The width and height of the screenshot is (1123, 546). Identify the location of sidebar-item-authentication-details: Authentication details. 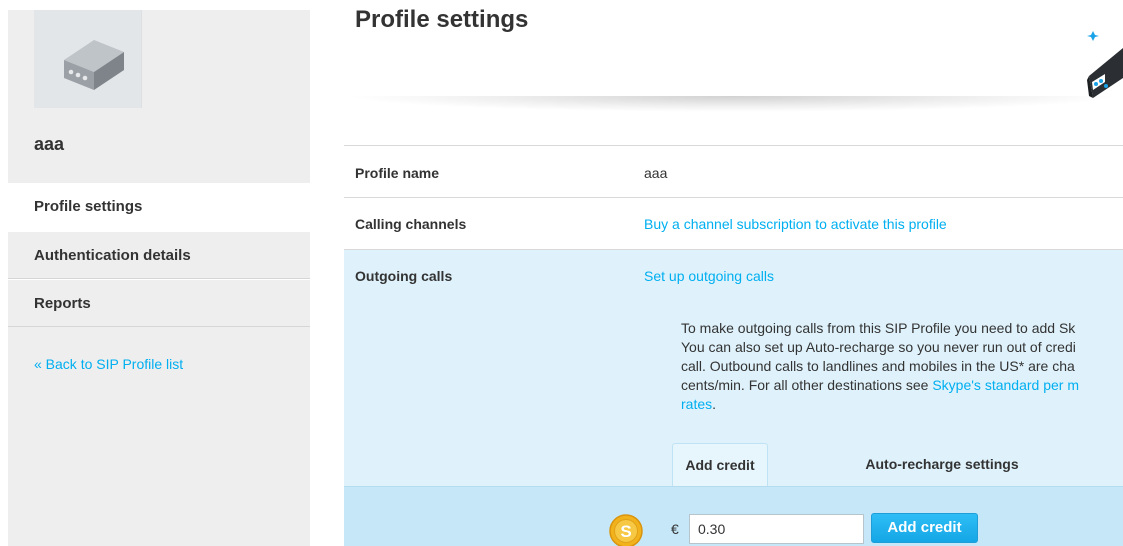
(159, 255).